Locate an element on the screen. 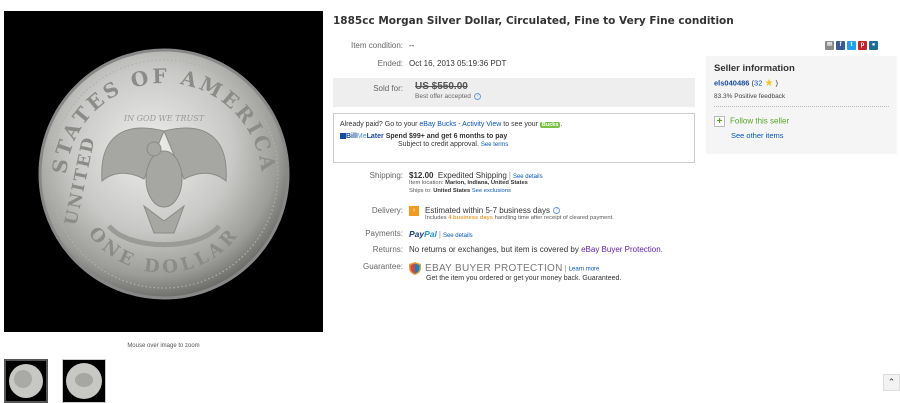  seller-name-link: els040486 is located at coordinates (731, 82).